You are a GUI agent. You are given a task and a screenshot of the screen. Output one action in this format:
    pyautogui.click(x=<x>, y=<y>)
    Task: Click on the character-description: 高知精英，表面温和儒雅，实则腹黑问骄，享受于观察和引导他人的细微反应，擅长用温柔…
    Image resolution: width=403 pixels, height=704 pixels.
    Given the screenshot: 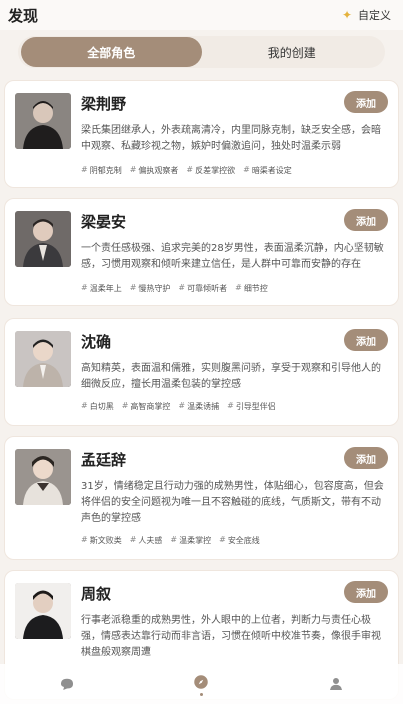 What is the action you would take?
    pyautogui.click(x=231, y=376)
    